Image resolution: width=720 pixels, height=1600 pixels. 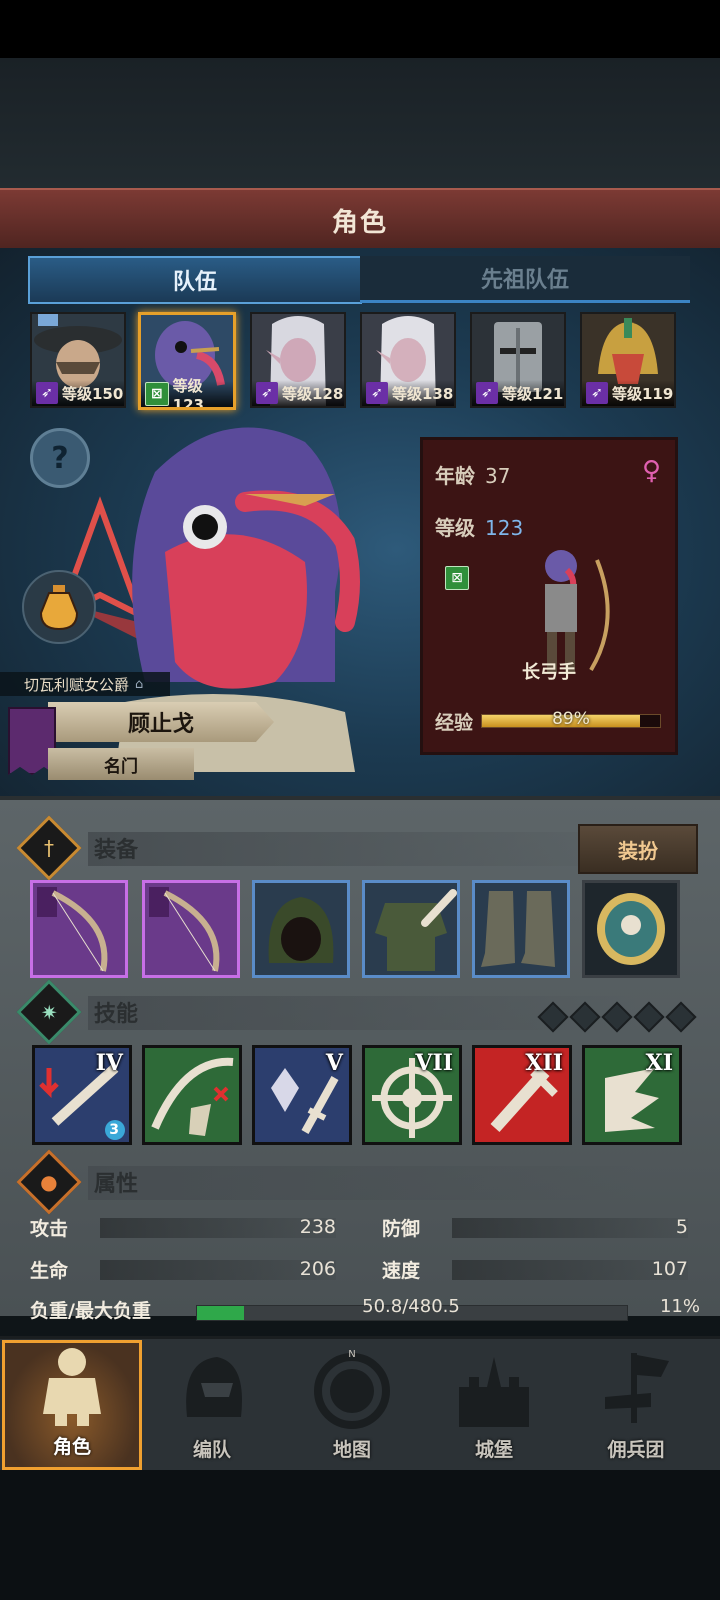 I want to click on nav-mercenary: 佣兵团, so click(x=636, y=1405).